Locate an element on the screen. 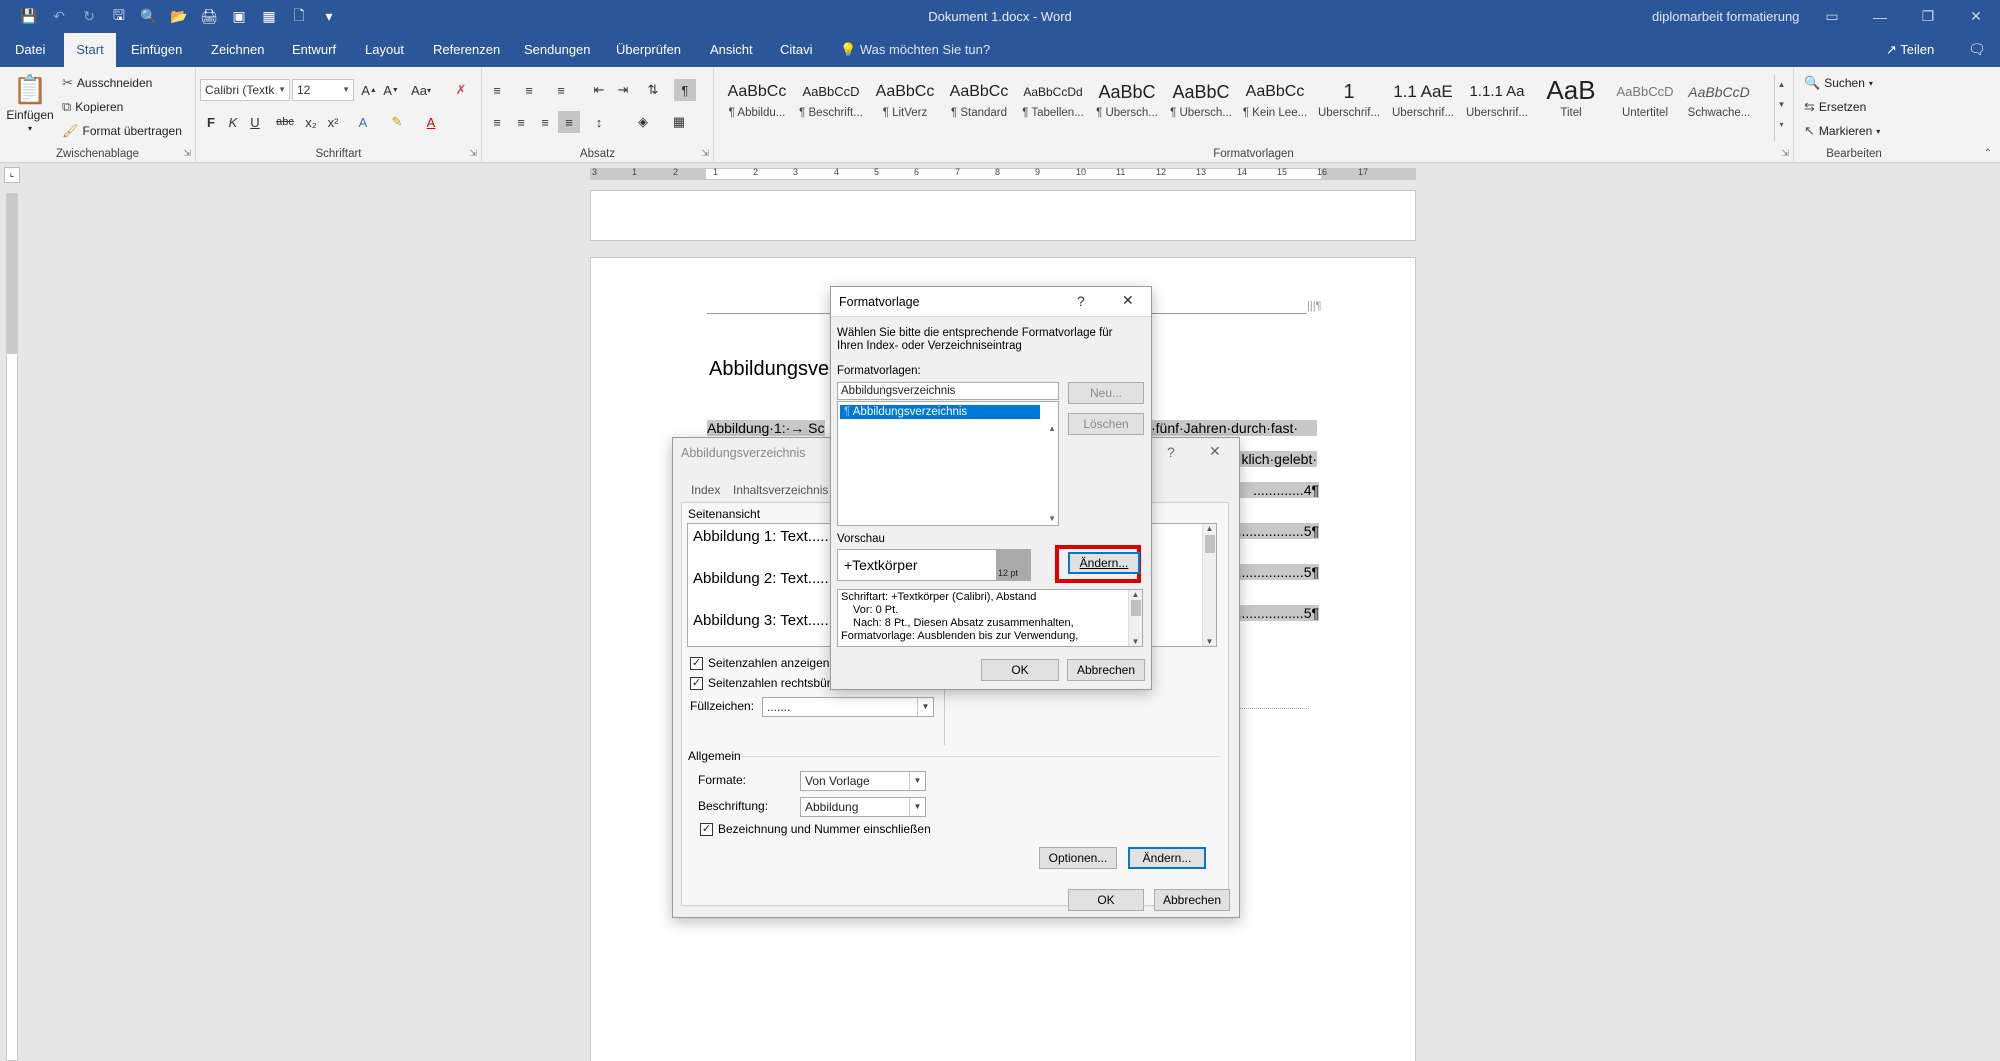 Image resolution: width=2000 pixels, height=1061 pixels. tab-start: Start is located at coordinates (90, 50).